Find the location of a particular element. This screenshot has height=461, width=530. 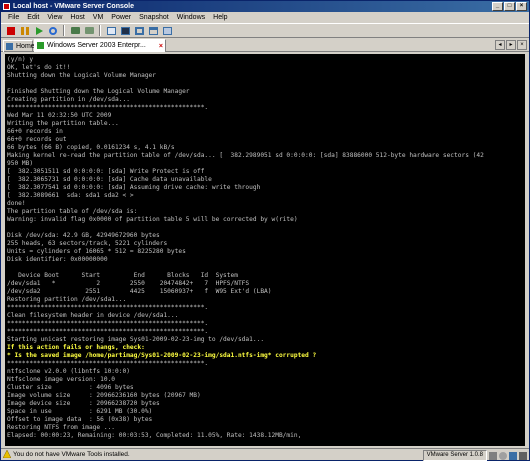

warning-icon is located at coordinates (7, 454).